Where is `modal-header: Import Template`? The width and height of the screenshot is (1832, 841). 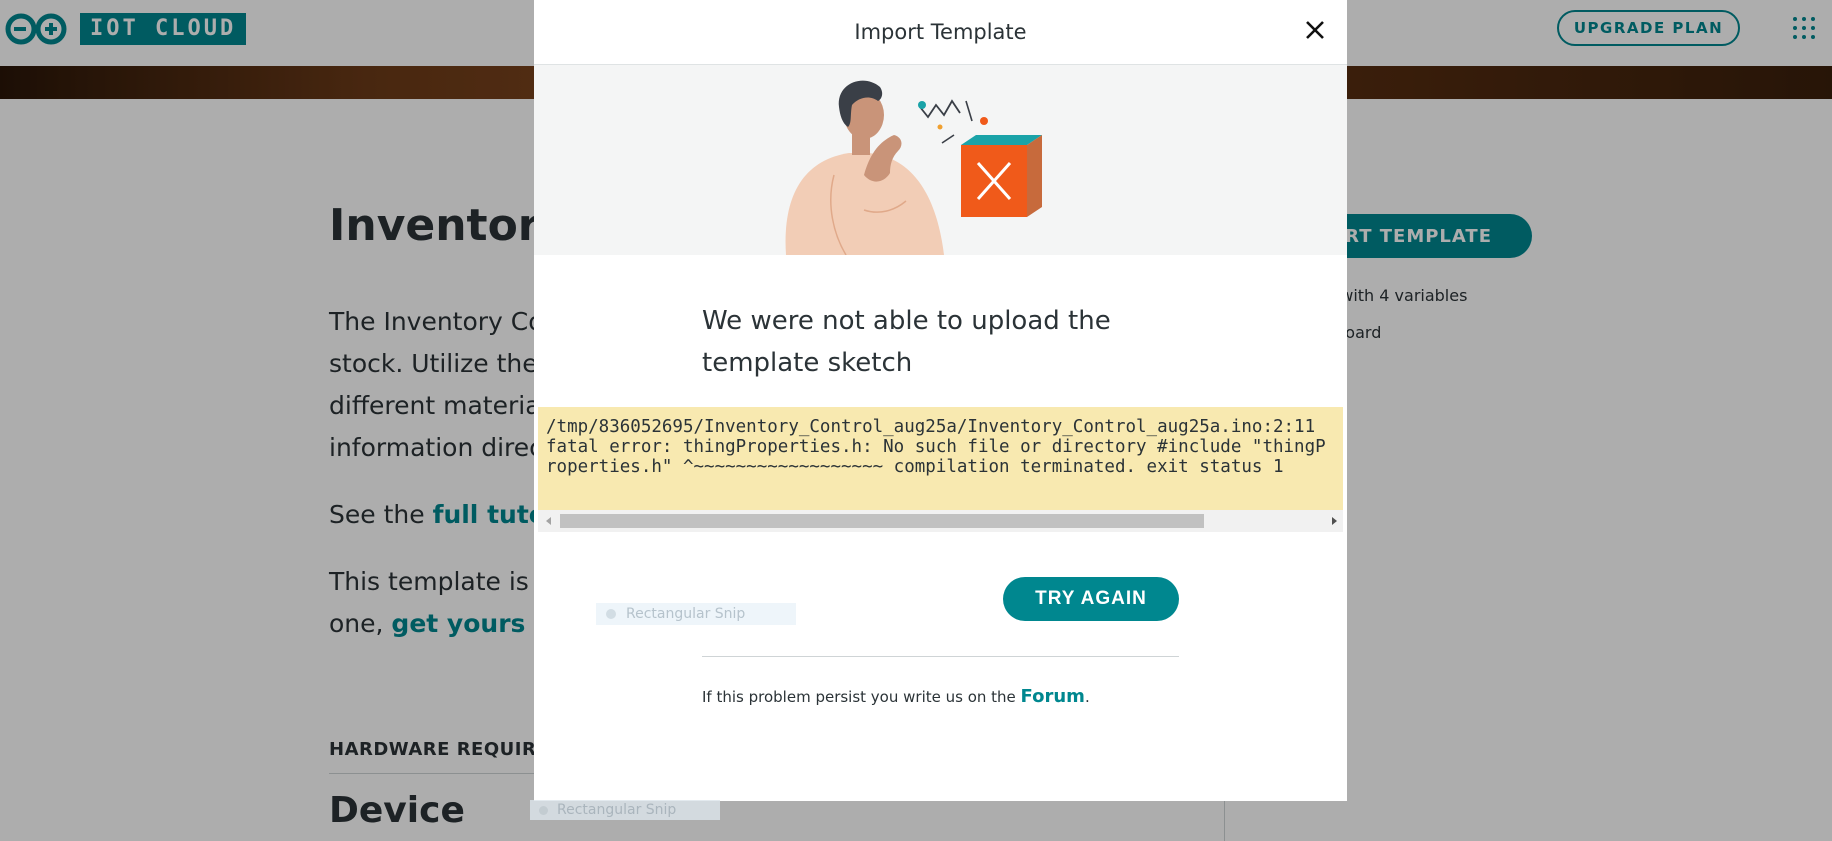
modal-header: Import Template is located at coordinates (940, 32).